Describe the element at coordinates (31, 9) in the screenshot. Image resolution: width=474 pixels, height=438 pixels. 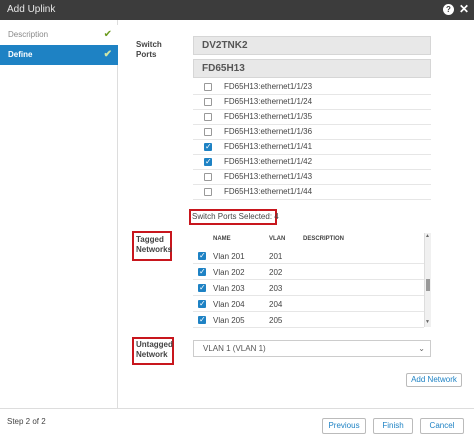
I see `dialog-title: Add Uplink` at that location.